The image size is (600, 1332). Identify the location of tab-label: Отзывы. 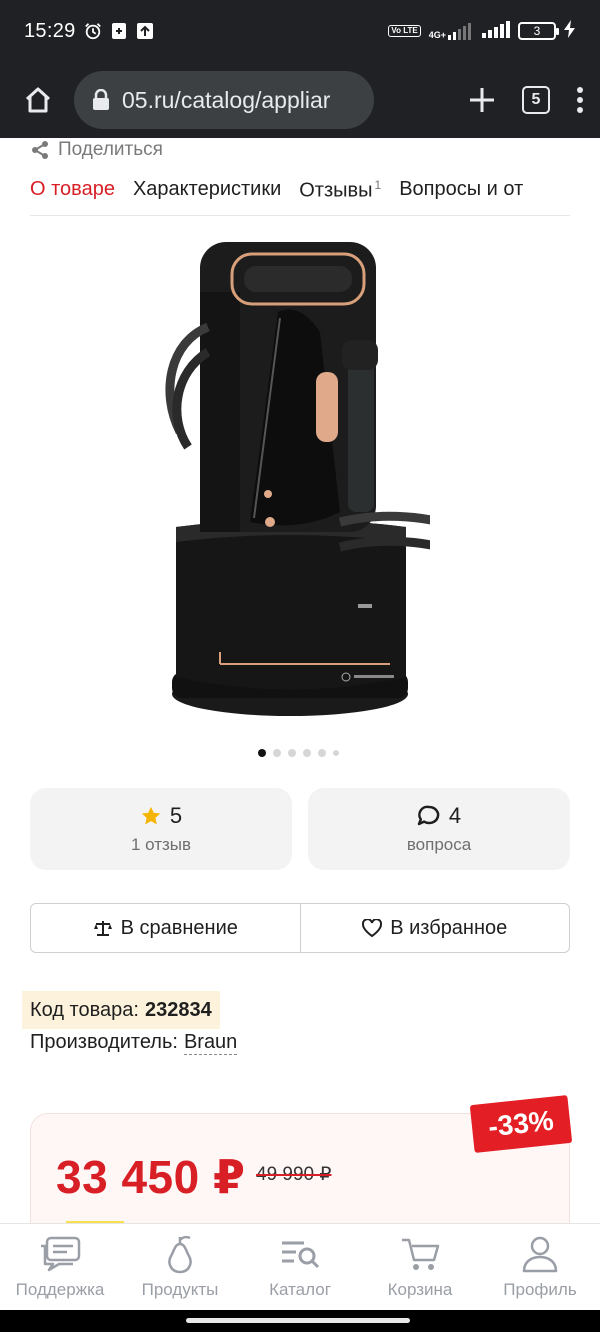
(336, 190).